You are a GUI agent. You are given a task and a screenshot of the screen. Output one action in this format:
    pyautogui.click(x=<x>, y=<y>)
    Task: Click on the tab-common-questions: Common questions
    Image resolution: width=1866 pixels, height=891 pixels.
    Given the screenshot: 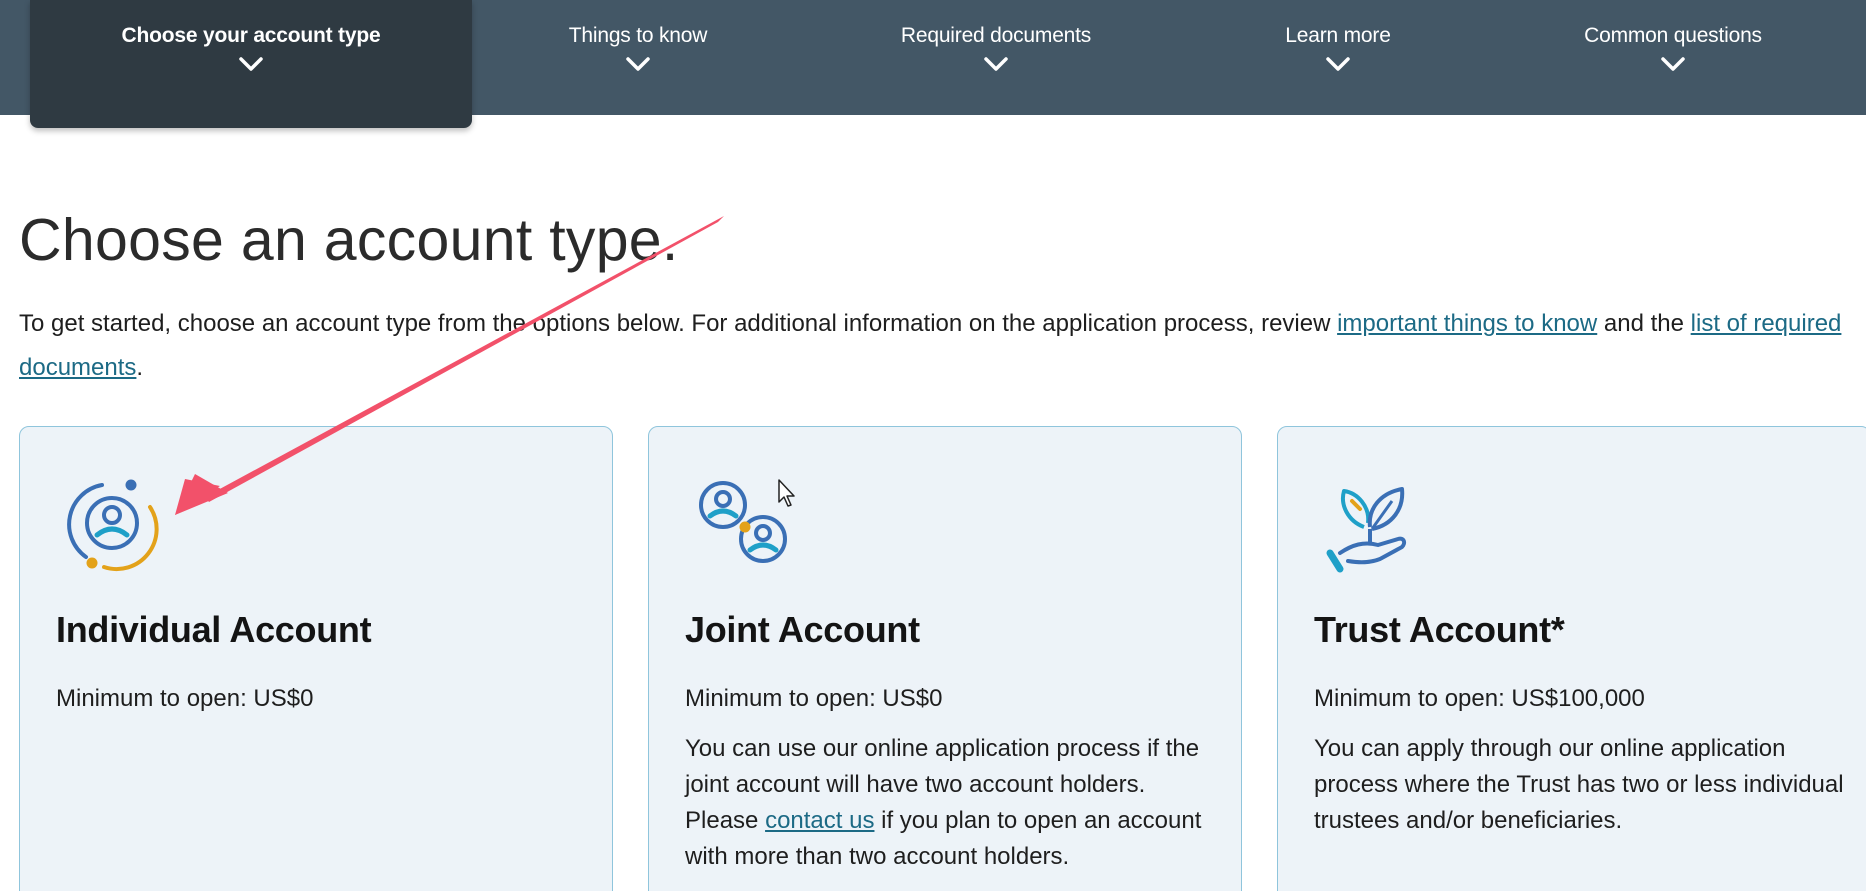 What is the action you would take?
    pyautogui.click(x=1673, y=57)
    